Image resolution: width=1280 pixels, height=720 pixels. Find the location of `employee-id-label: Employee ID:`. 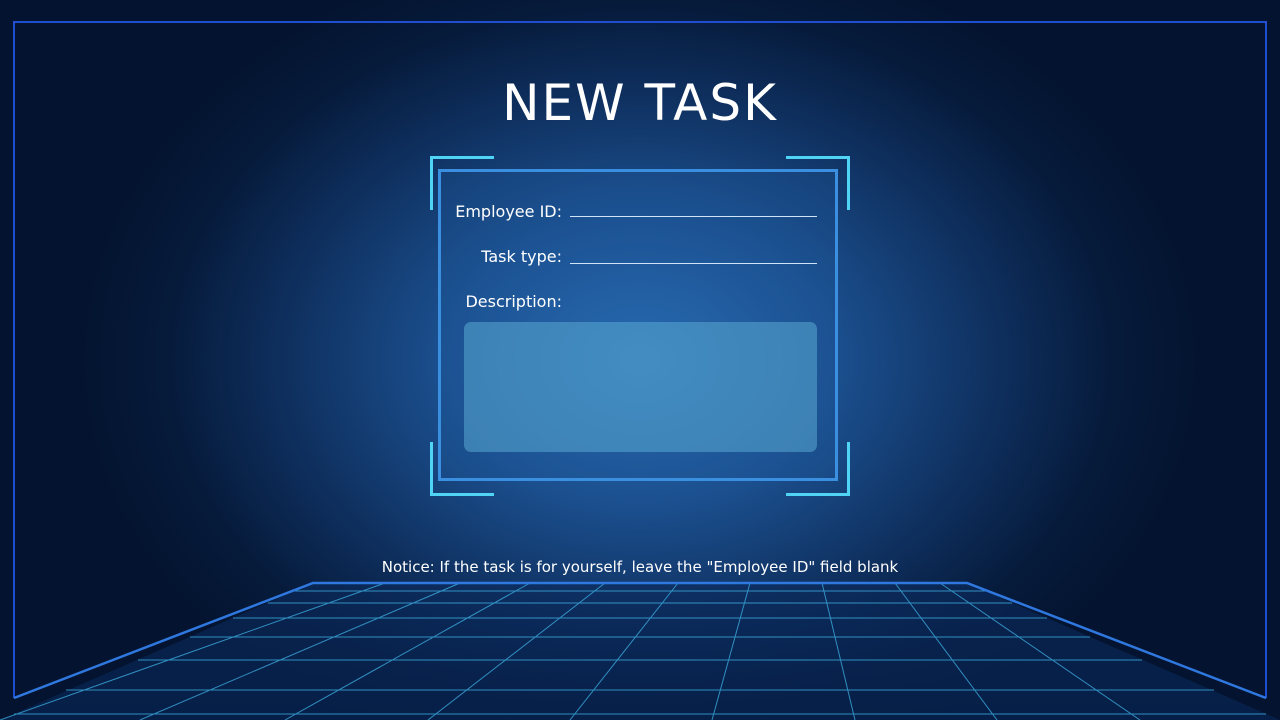

employee-id-label: Employee ID: is located at coordinates (508, 211).